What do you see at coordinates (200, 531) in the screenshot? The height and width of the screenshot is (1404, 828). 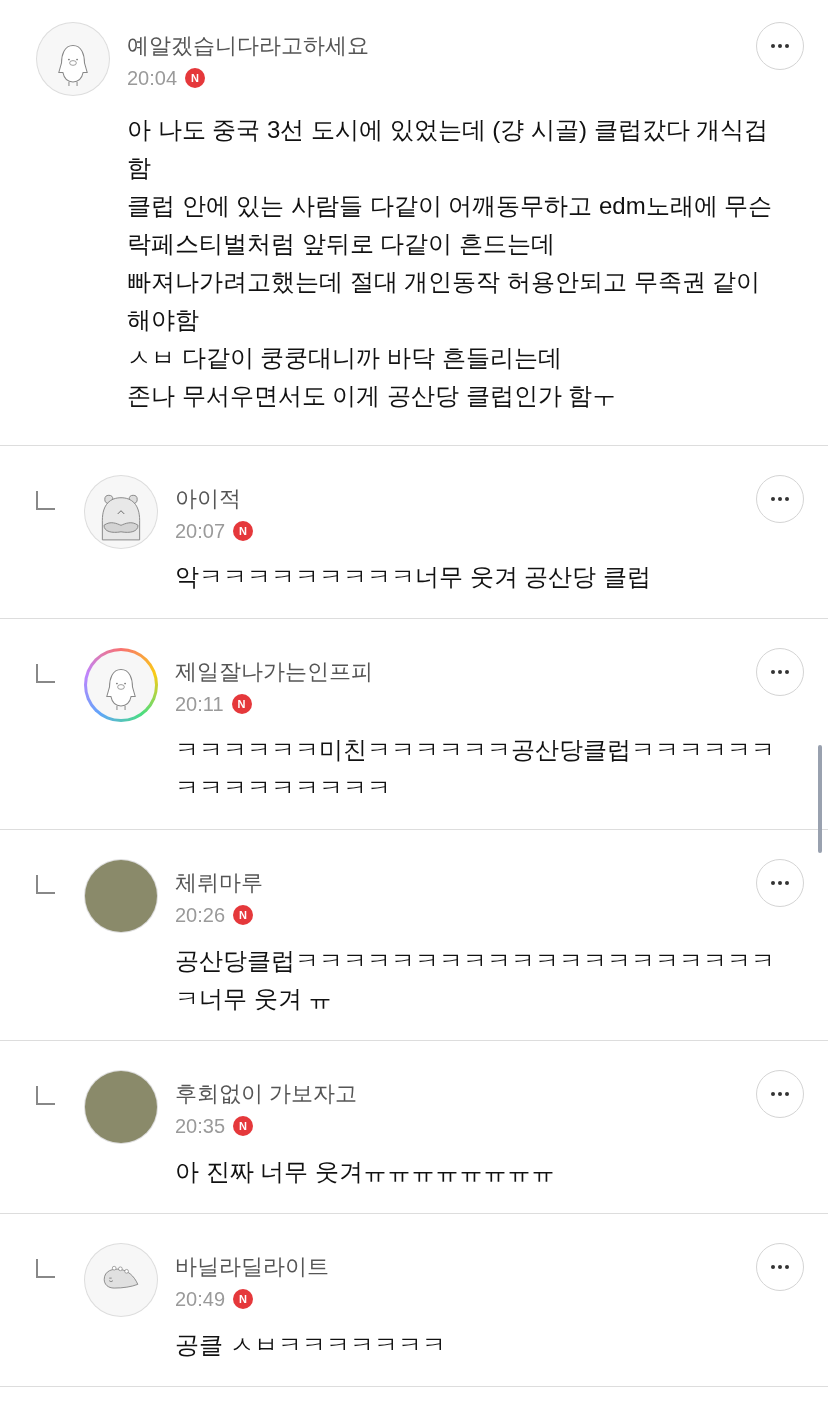 I see `comment-time: 20:07` at bounding box center [200, 531].